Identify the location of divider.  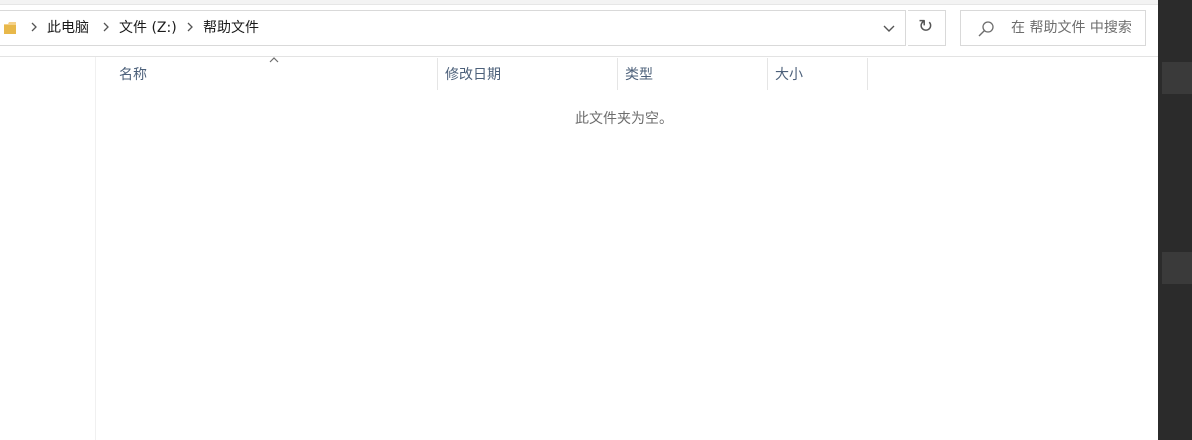
(579, 56).